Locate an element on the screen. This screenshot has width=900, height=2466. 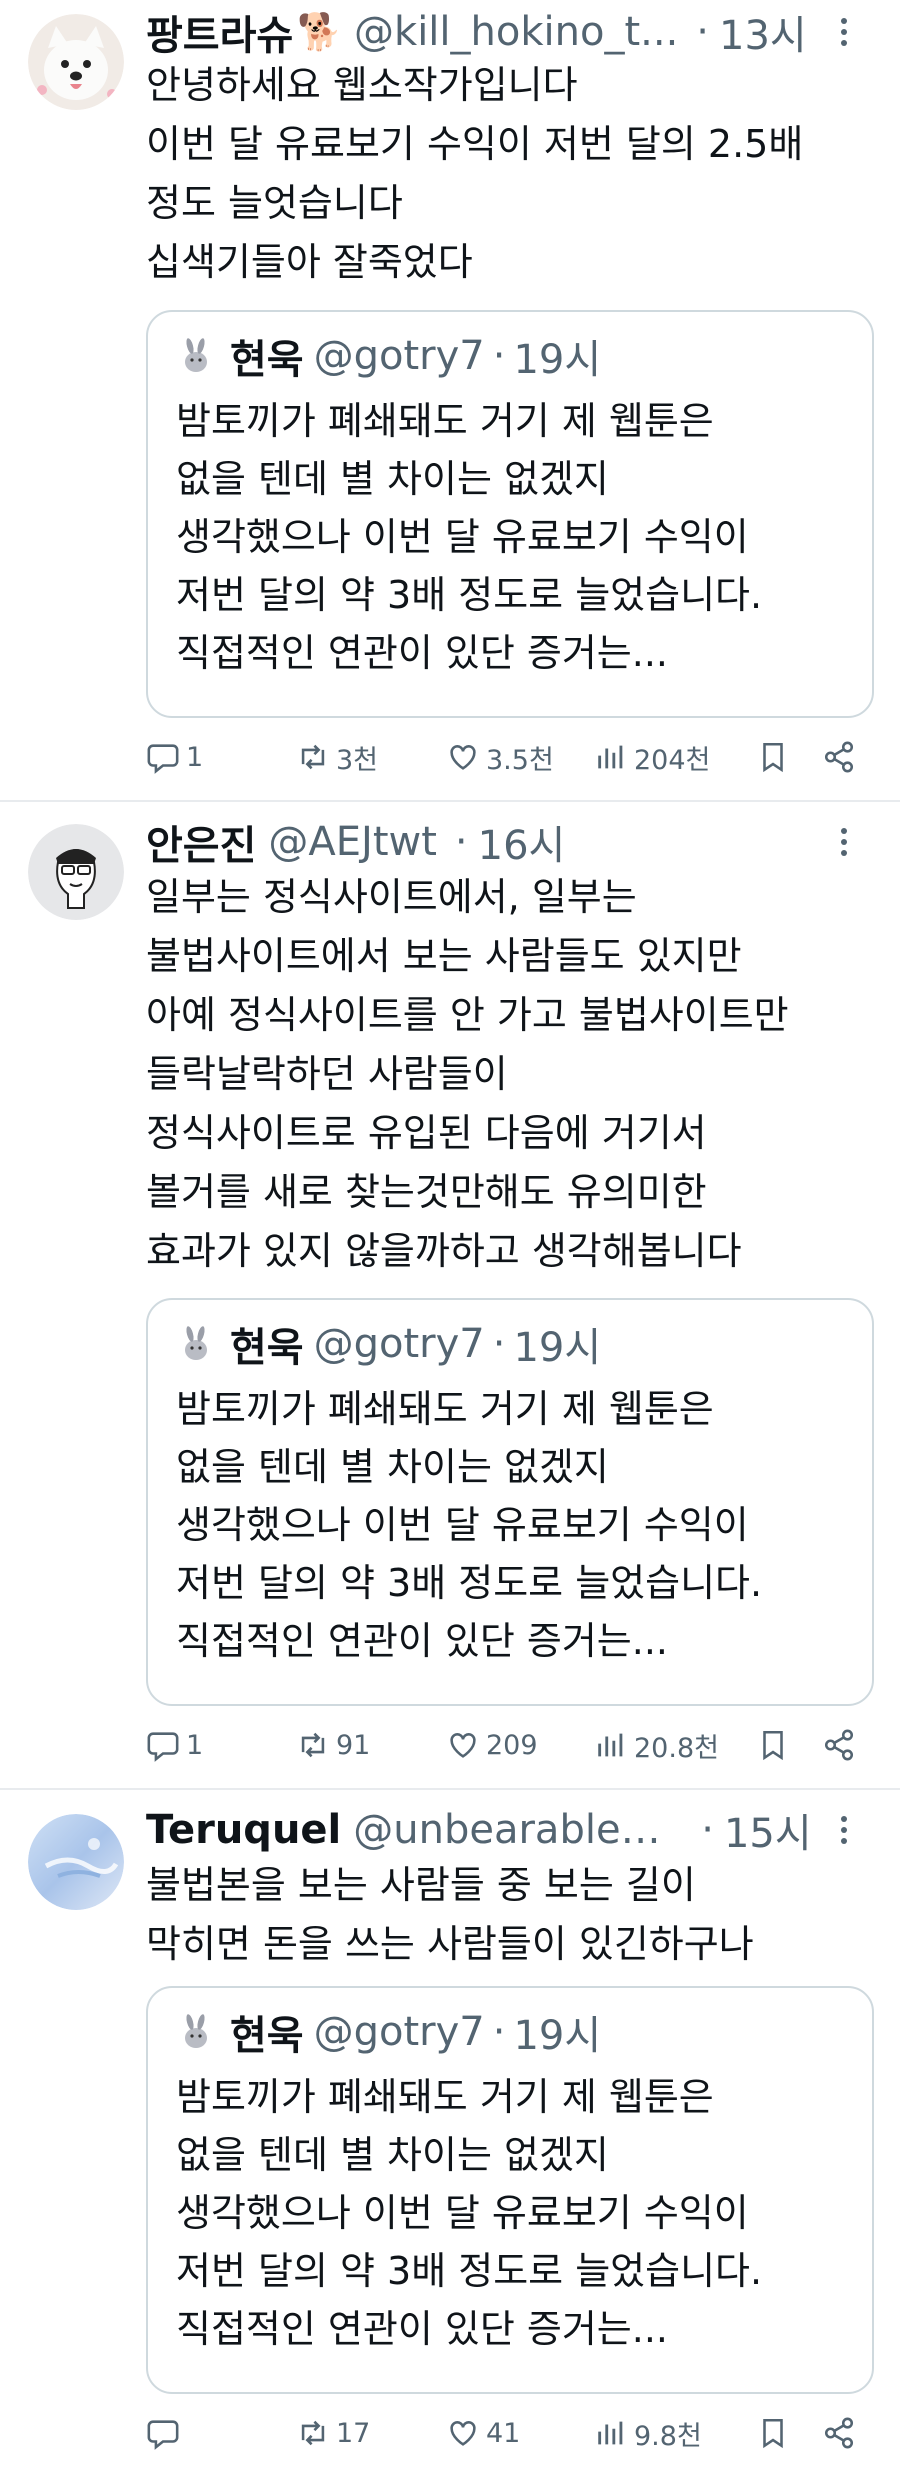
timestamp: 13시 is located at coordinates (763, 32).